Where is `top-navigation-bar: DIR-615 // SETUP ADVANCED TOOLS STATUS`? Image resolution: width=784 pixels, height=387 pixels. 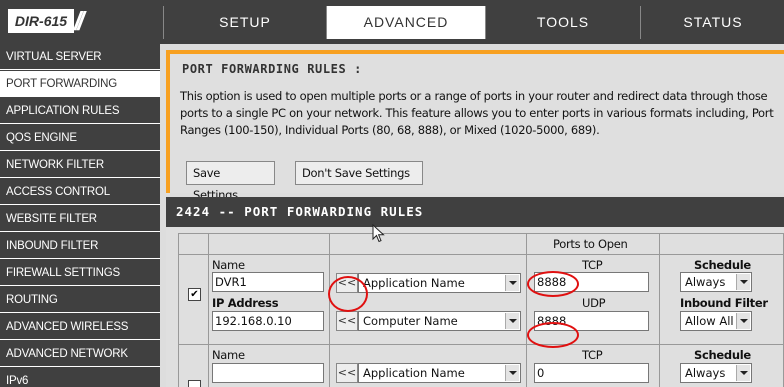
top-navigation-bar: DIR-615 // SETUP ADVANCED TOOLS STATUS is located at coordinates (392, 22).